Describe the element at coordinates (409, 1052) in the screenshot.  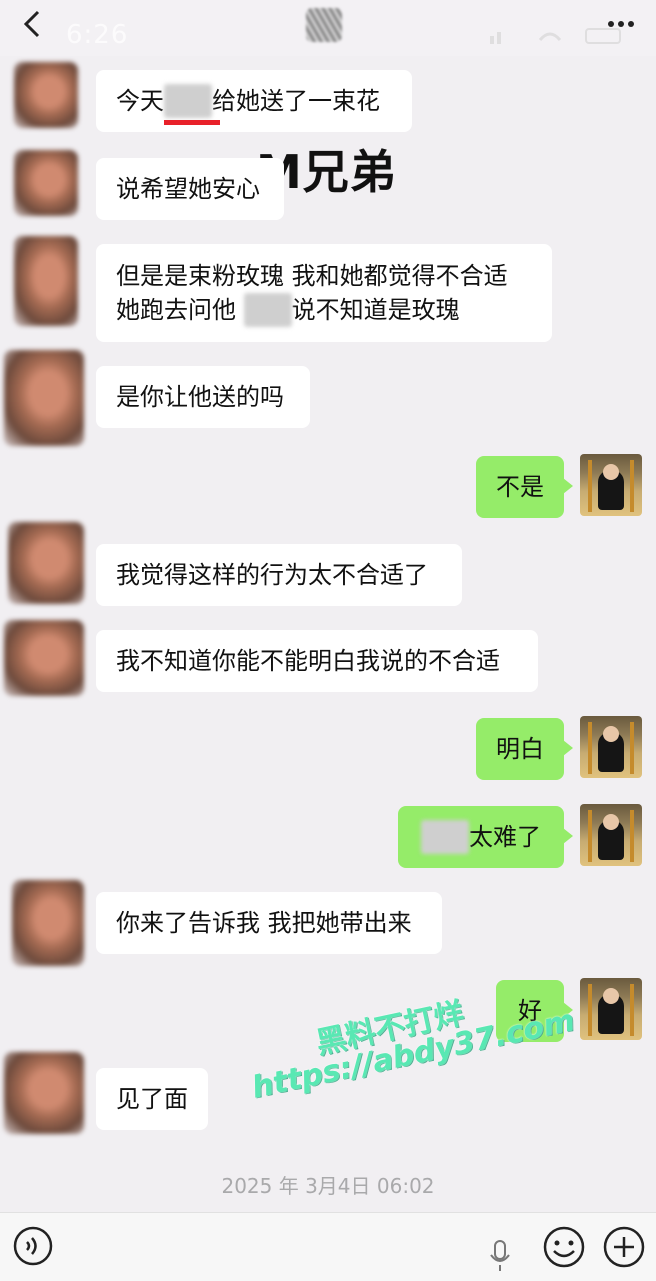
I see `watermark: 黑料不打烊 https://abdy37.com` at that location.